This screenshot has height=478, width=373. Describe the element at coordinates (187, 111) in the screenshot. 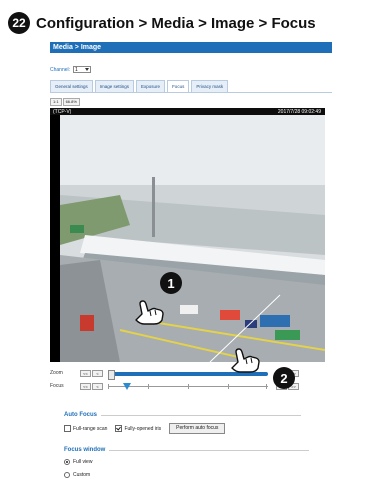

I see `video-osd-bar: (TCP-V) 2017/7/28 09:02:49` at that location.